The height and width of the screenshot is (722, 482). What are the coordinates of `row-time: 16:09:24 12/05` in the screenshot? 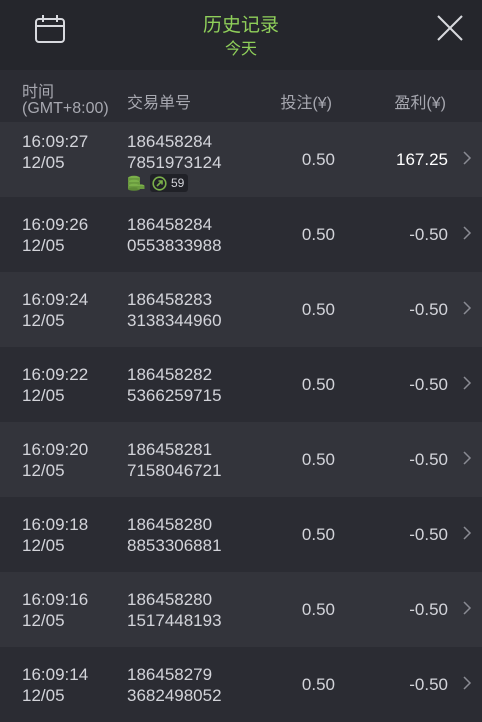 It's located at (55, 310).